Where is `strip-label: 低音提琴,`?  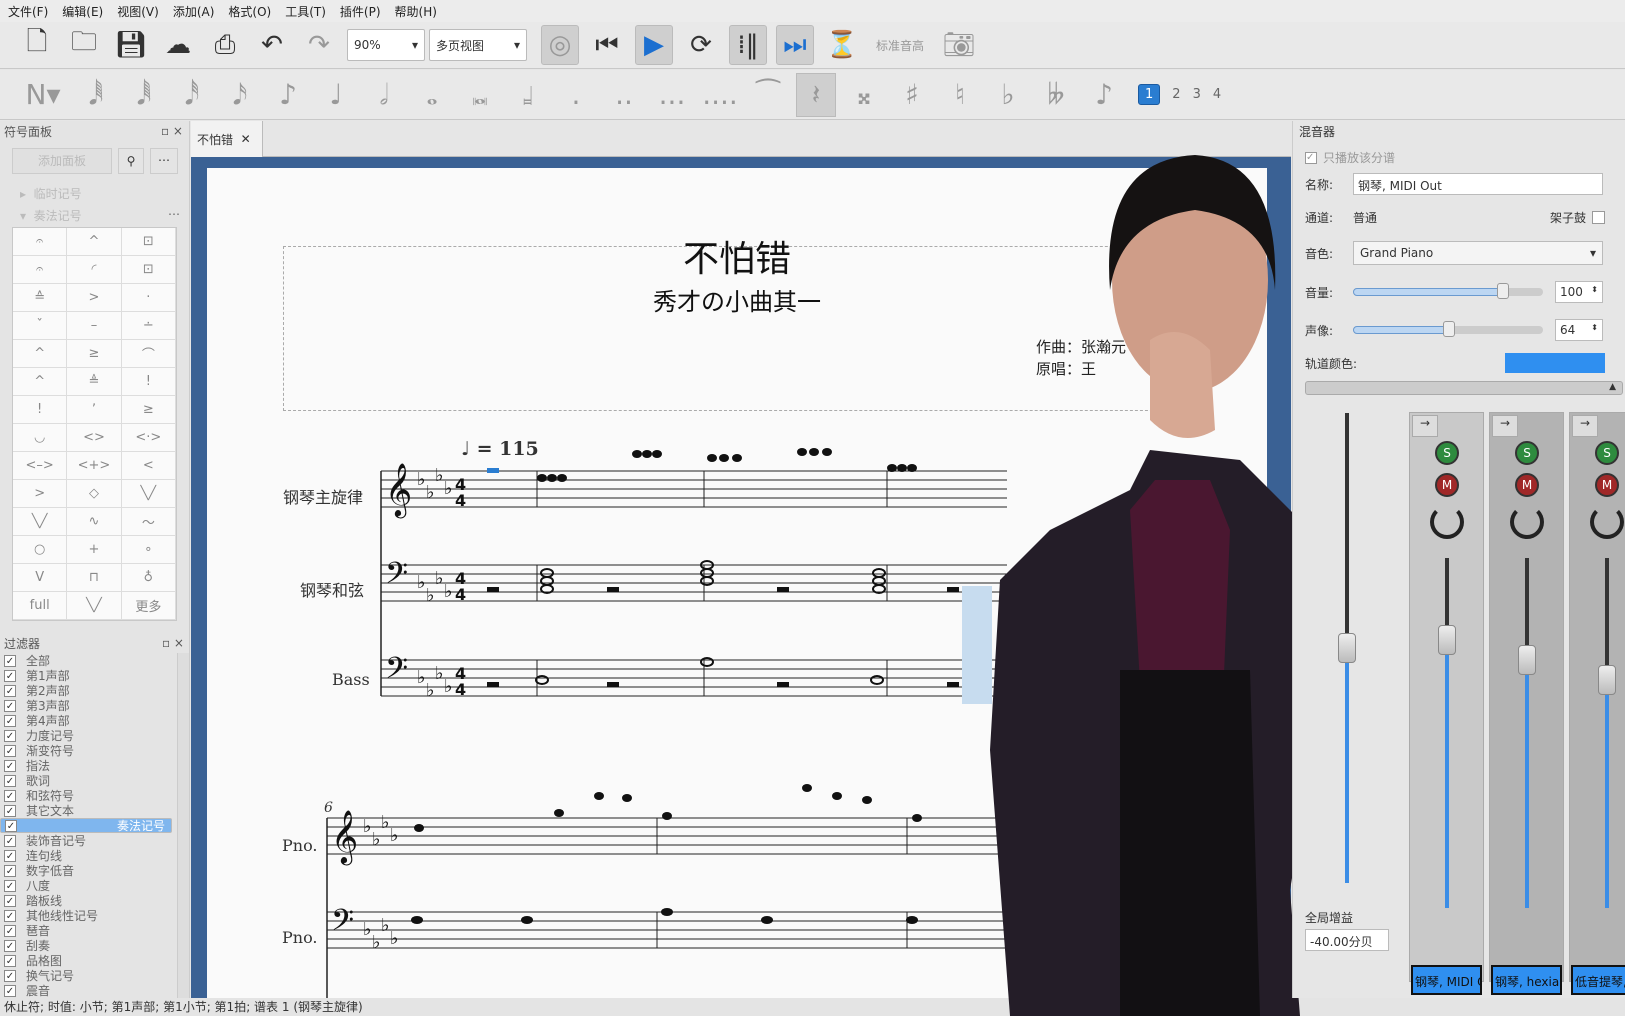 strip-label: 低音提琴, is located at coordinates (1598, 980).